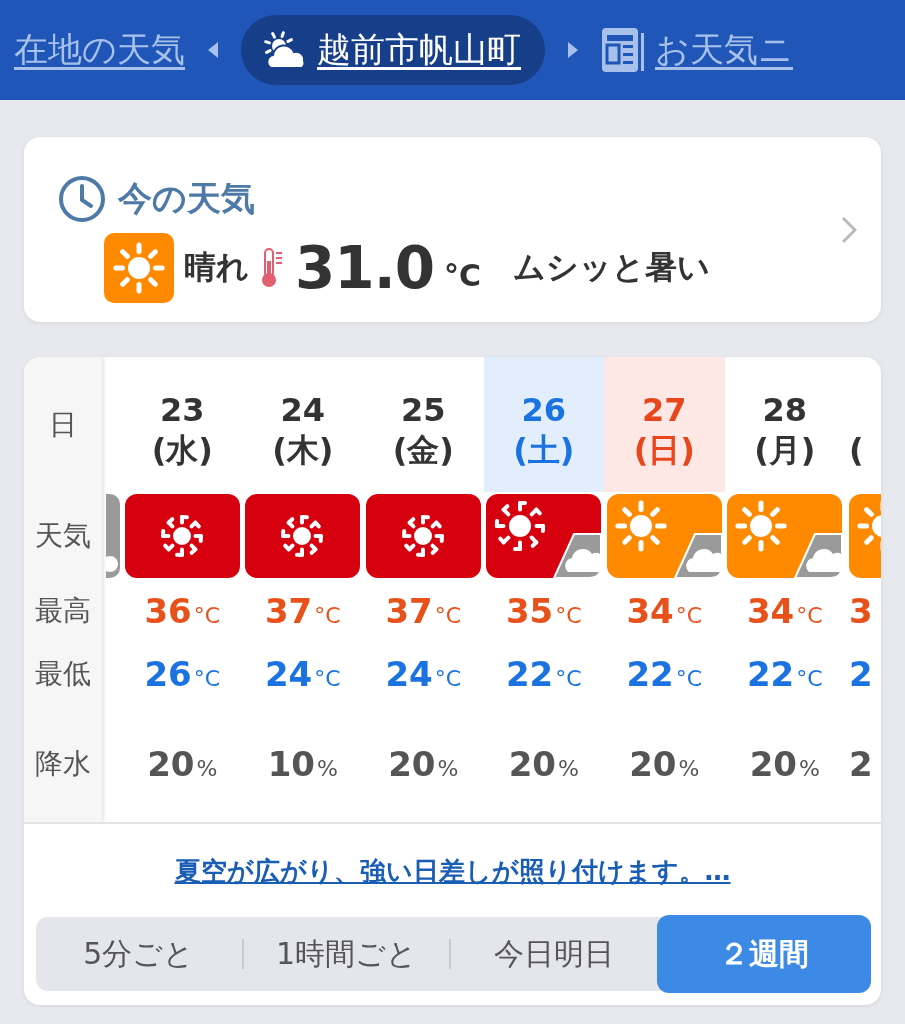 The image size is (905, 1024). What do you see at coordinates (168, 611) in the screenshot?
I see `high-temperature: 36` at bounding box center [168, 611].